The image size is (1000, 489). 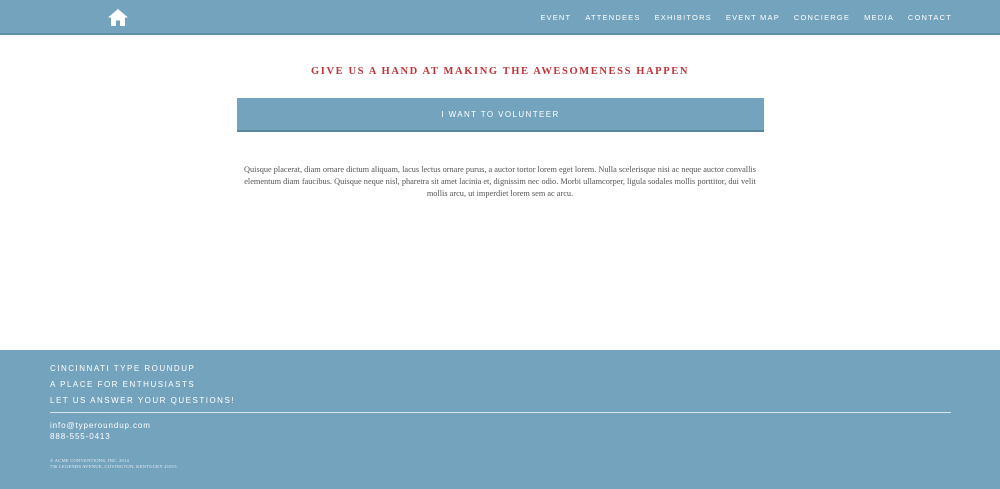 I want to click on nav-item-attendees: ATTENDEES, so click(x=612, y=17).